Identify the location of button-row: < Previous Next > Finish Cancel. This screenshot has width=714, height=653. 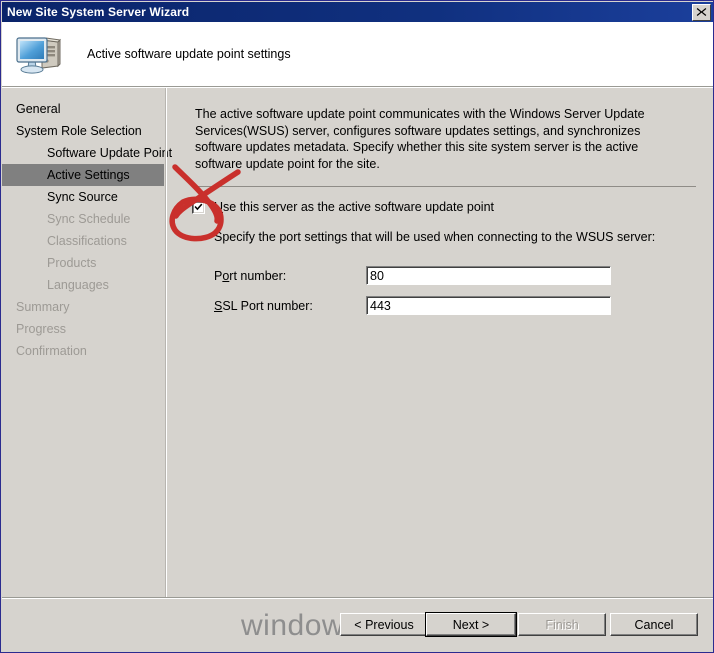
(357, 624).